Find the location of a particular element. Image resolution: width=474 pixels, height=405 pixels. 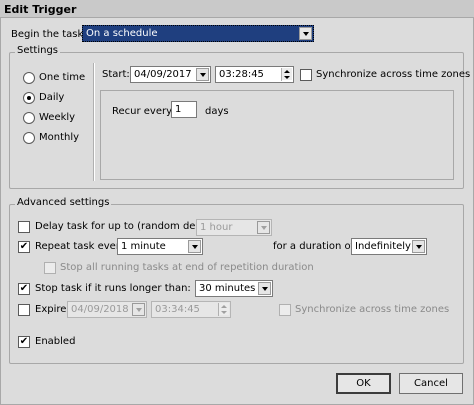

stop-longer-label: Stop task if it runs longer than: is located at coordinates (113, 288).